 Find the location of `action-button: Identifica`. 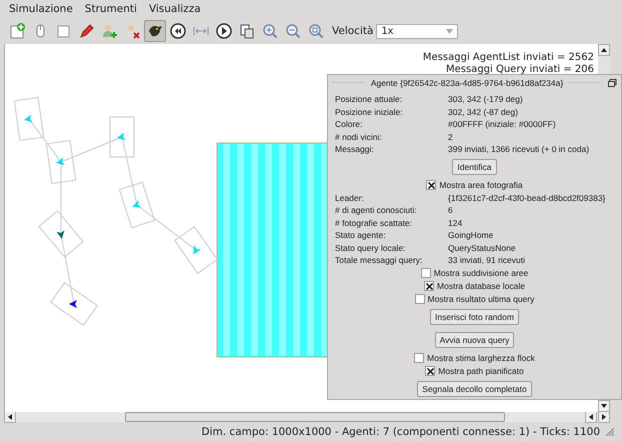

action-button: Identifica is located at coordinates (474, 166).